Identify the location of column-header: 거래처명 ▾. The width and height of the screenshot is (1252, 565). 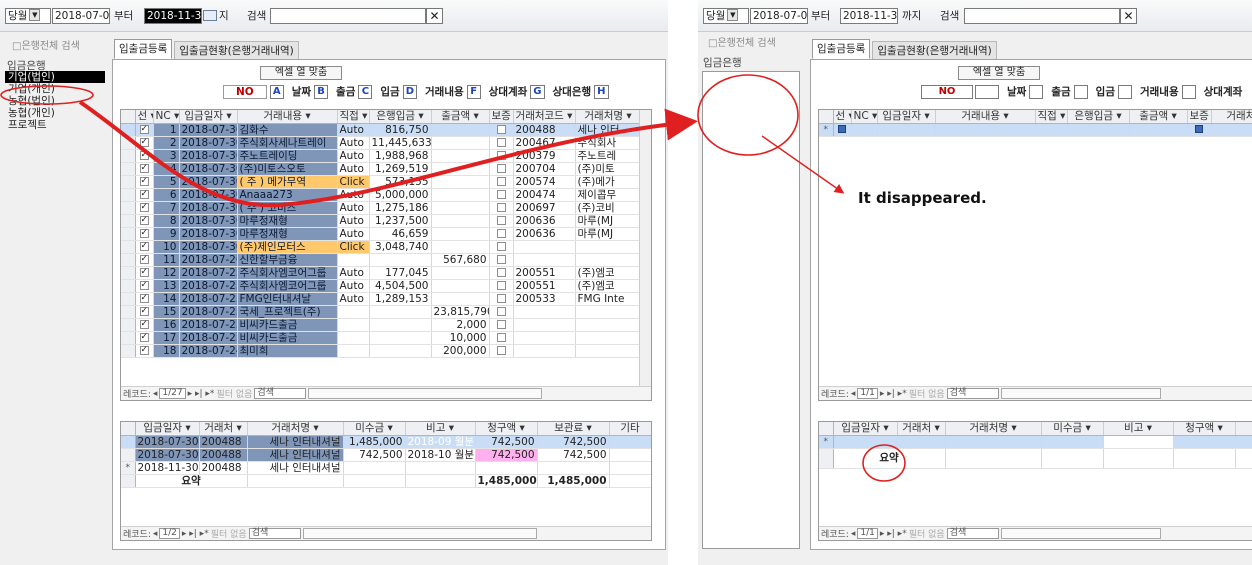
(608, 117).